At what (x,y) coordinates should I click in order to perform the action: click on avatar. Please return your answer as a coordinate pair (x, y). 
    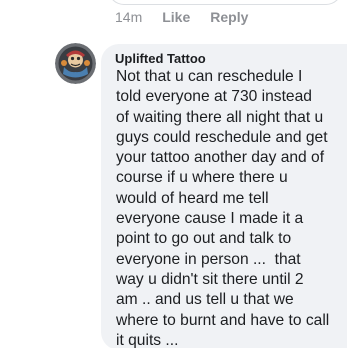
    Looking at the image, I should click on (75, 63).